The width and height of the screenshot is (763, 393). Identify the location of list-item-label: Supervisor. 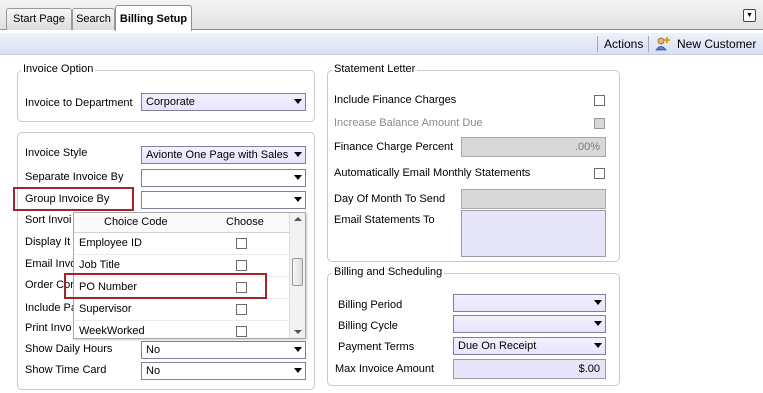
(105, 309).